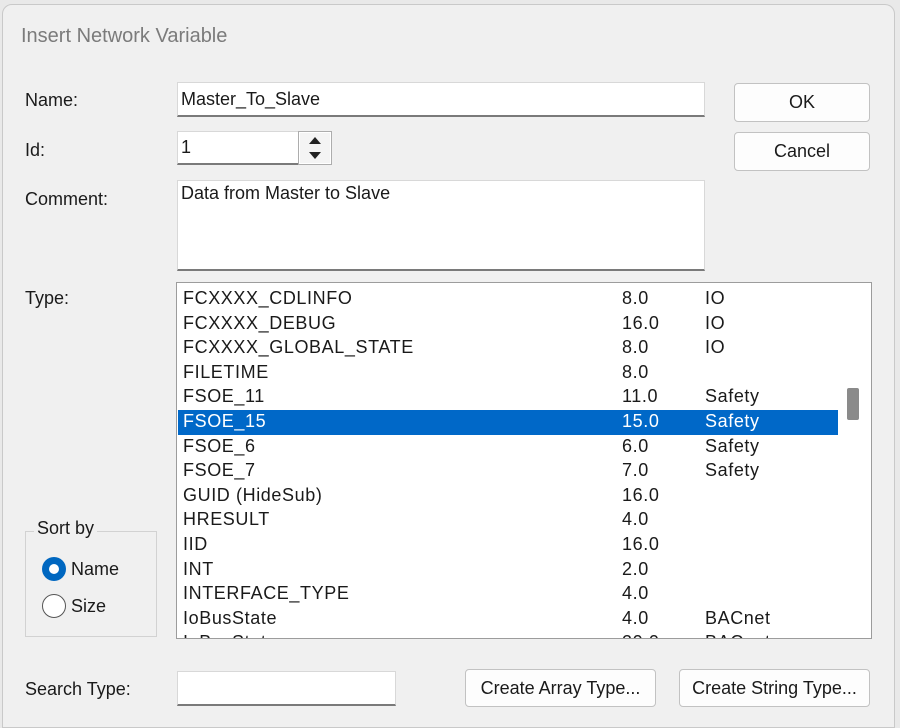  I want to click on comment-label: Comment:, so click(67, 199).